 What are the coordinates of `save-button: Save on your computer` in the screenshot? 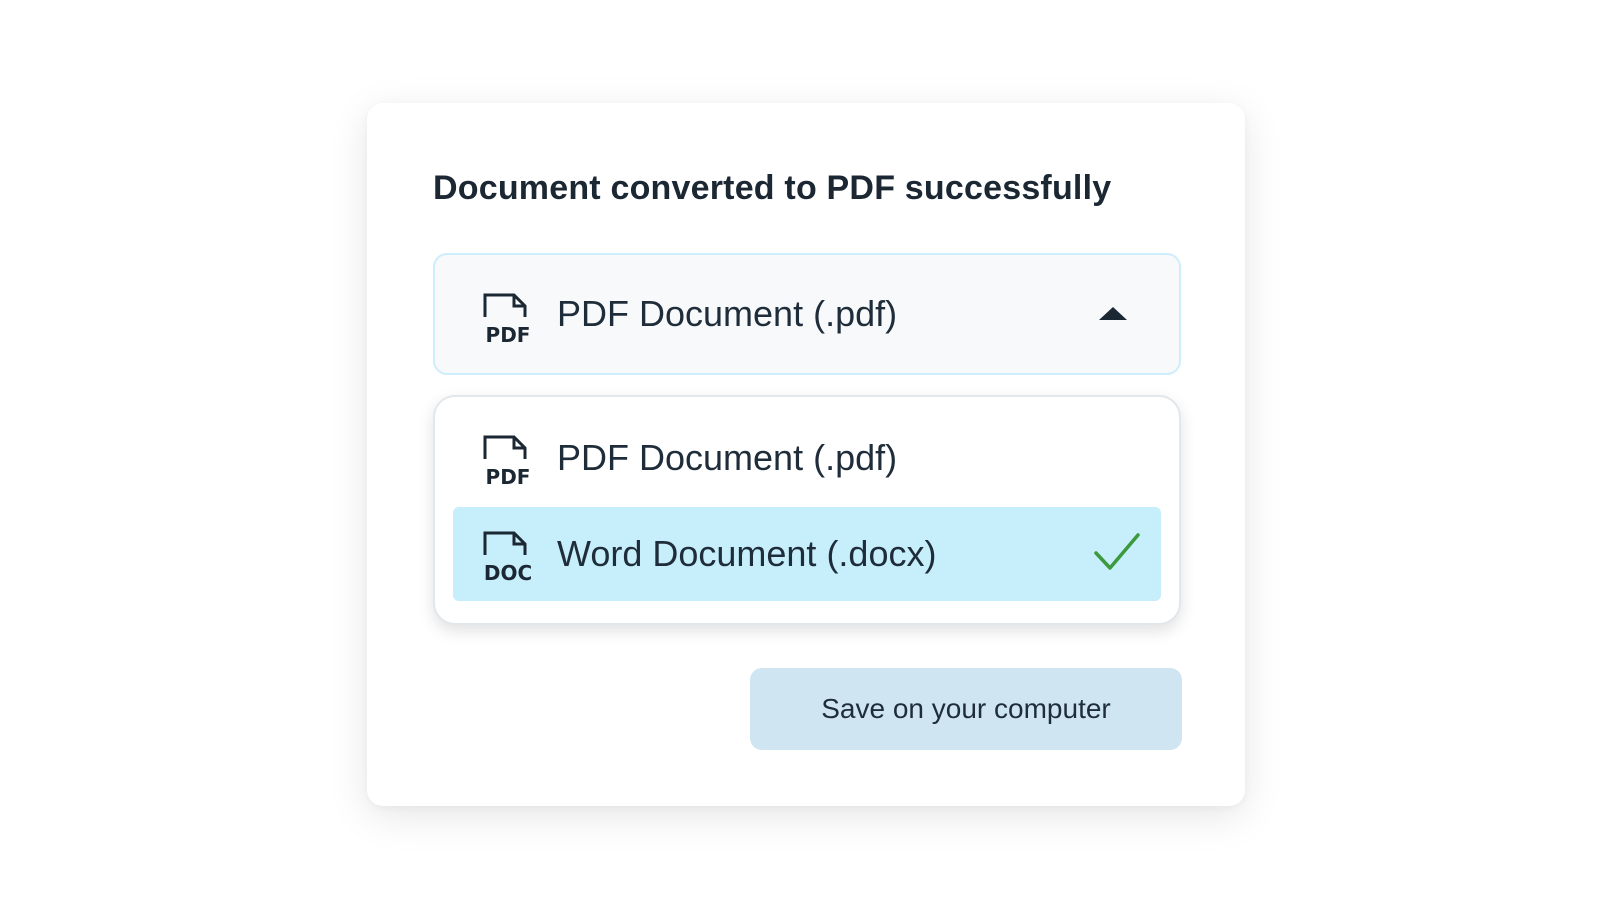 It's located at (966, 709).